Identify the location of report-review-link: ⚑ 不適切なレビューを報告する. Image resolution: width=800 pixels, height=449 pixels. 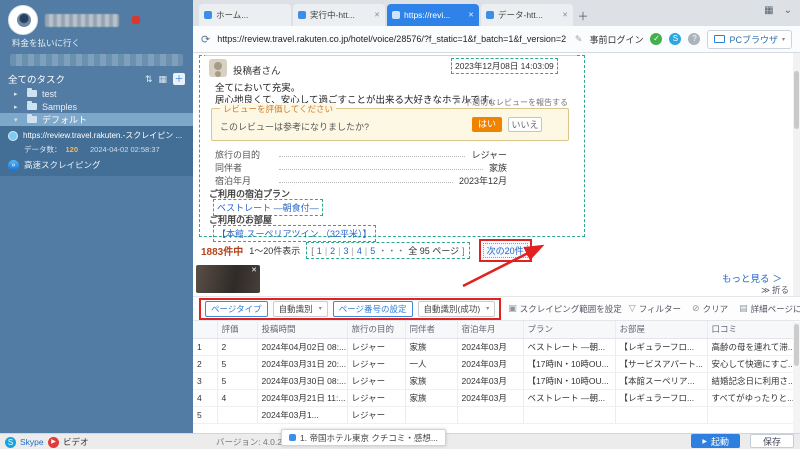
(511, 102).